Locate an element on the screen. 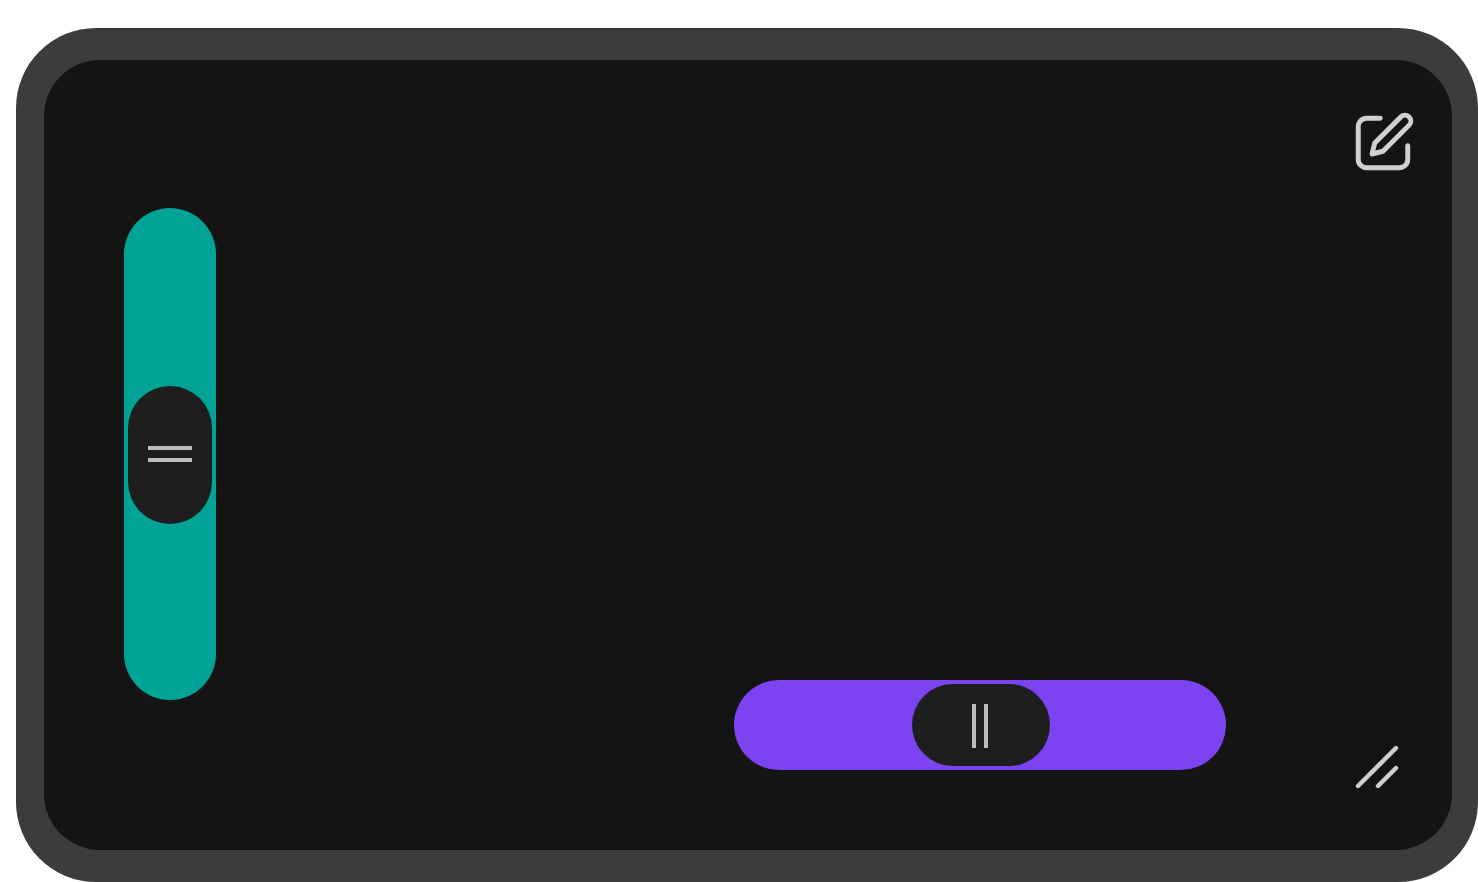  edit-icon is located at coordinates (1383, 143).